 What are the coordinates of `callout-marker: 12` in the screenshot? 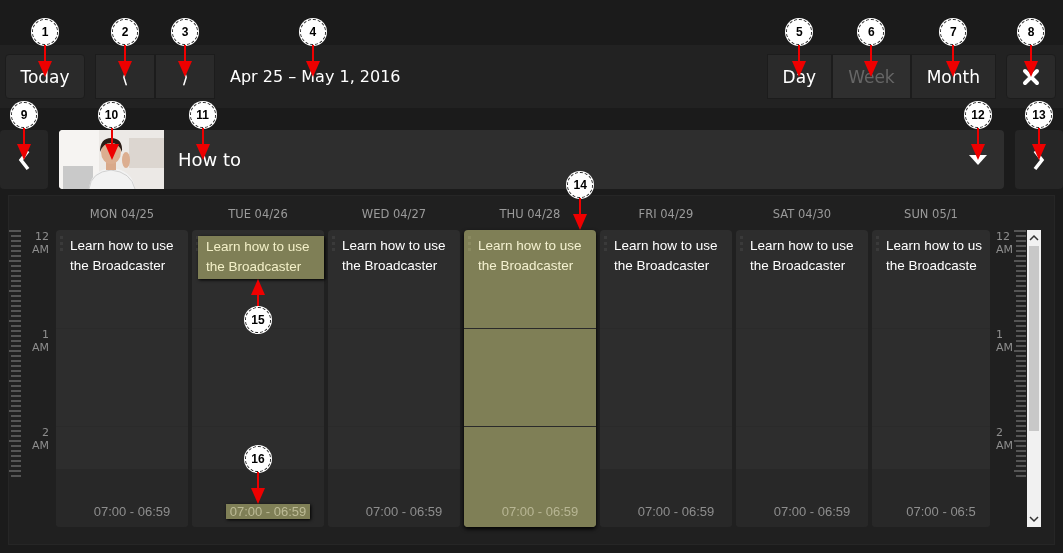 It's located at (978, 114).